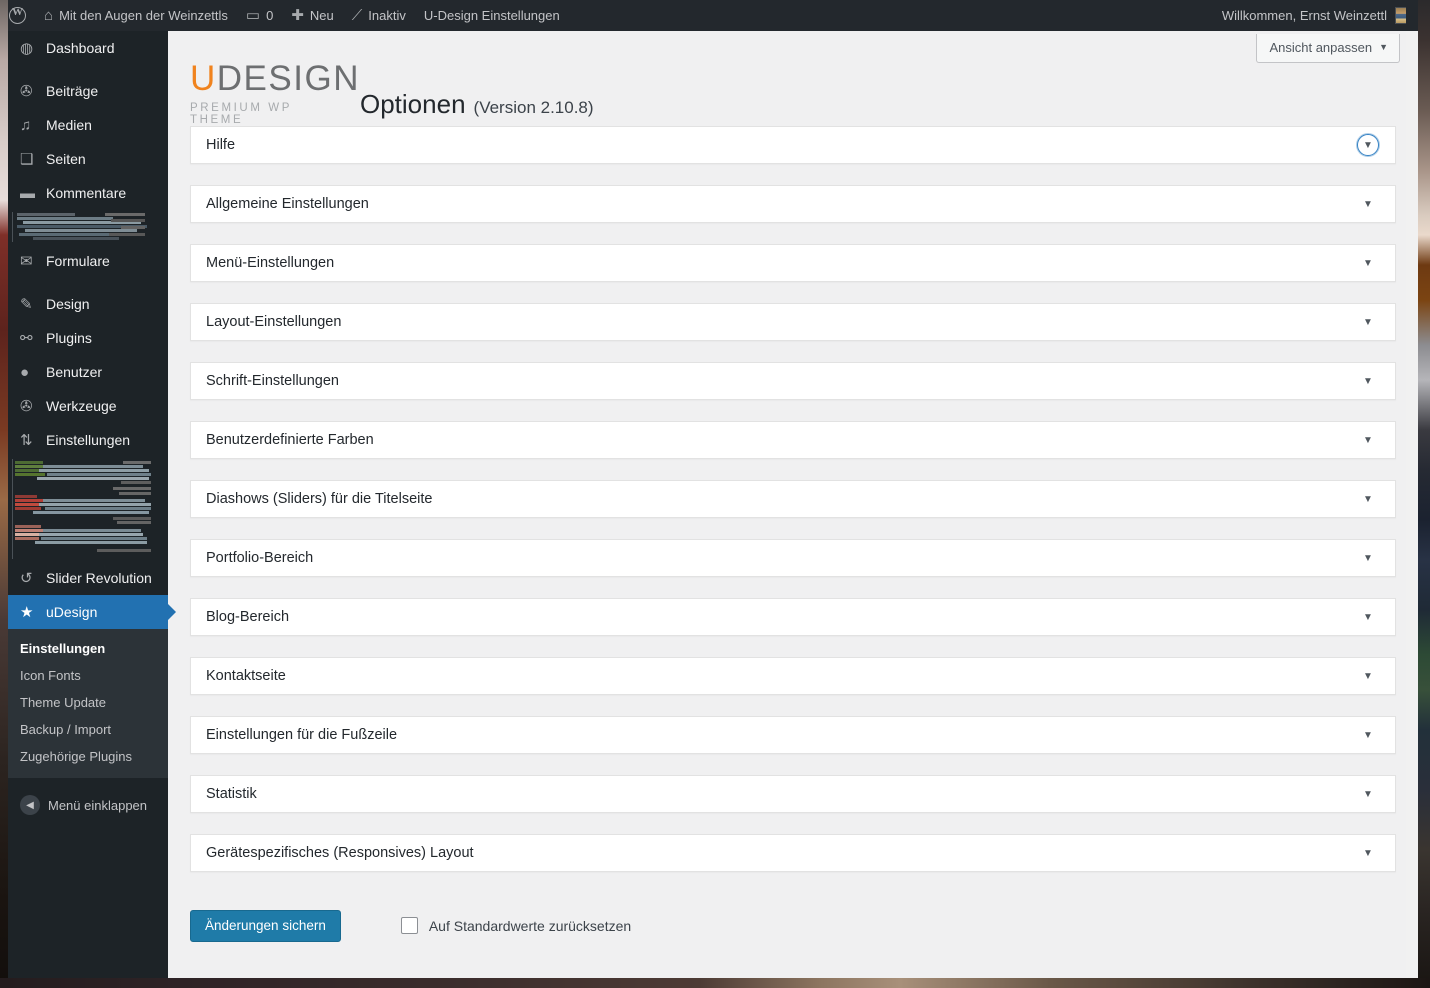 Image resolution: width=1430 pixels, height=988 pixels. I want to click on panel-label: Diashows (Sliders) für die Titelseite, so click(319, 499).